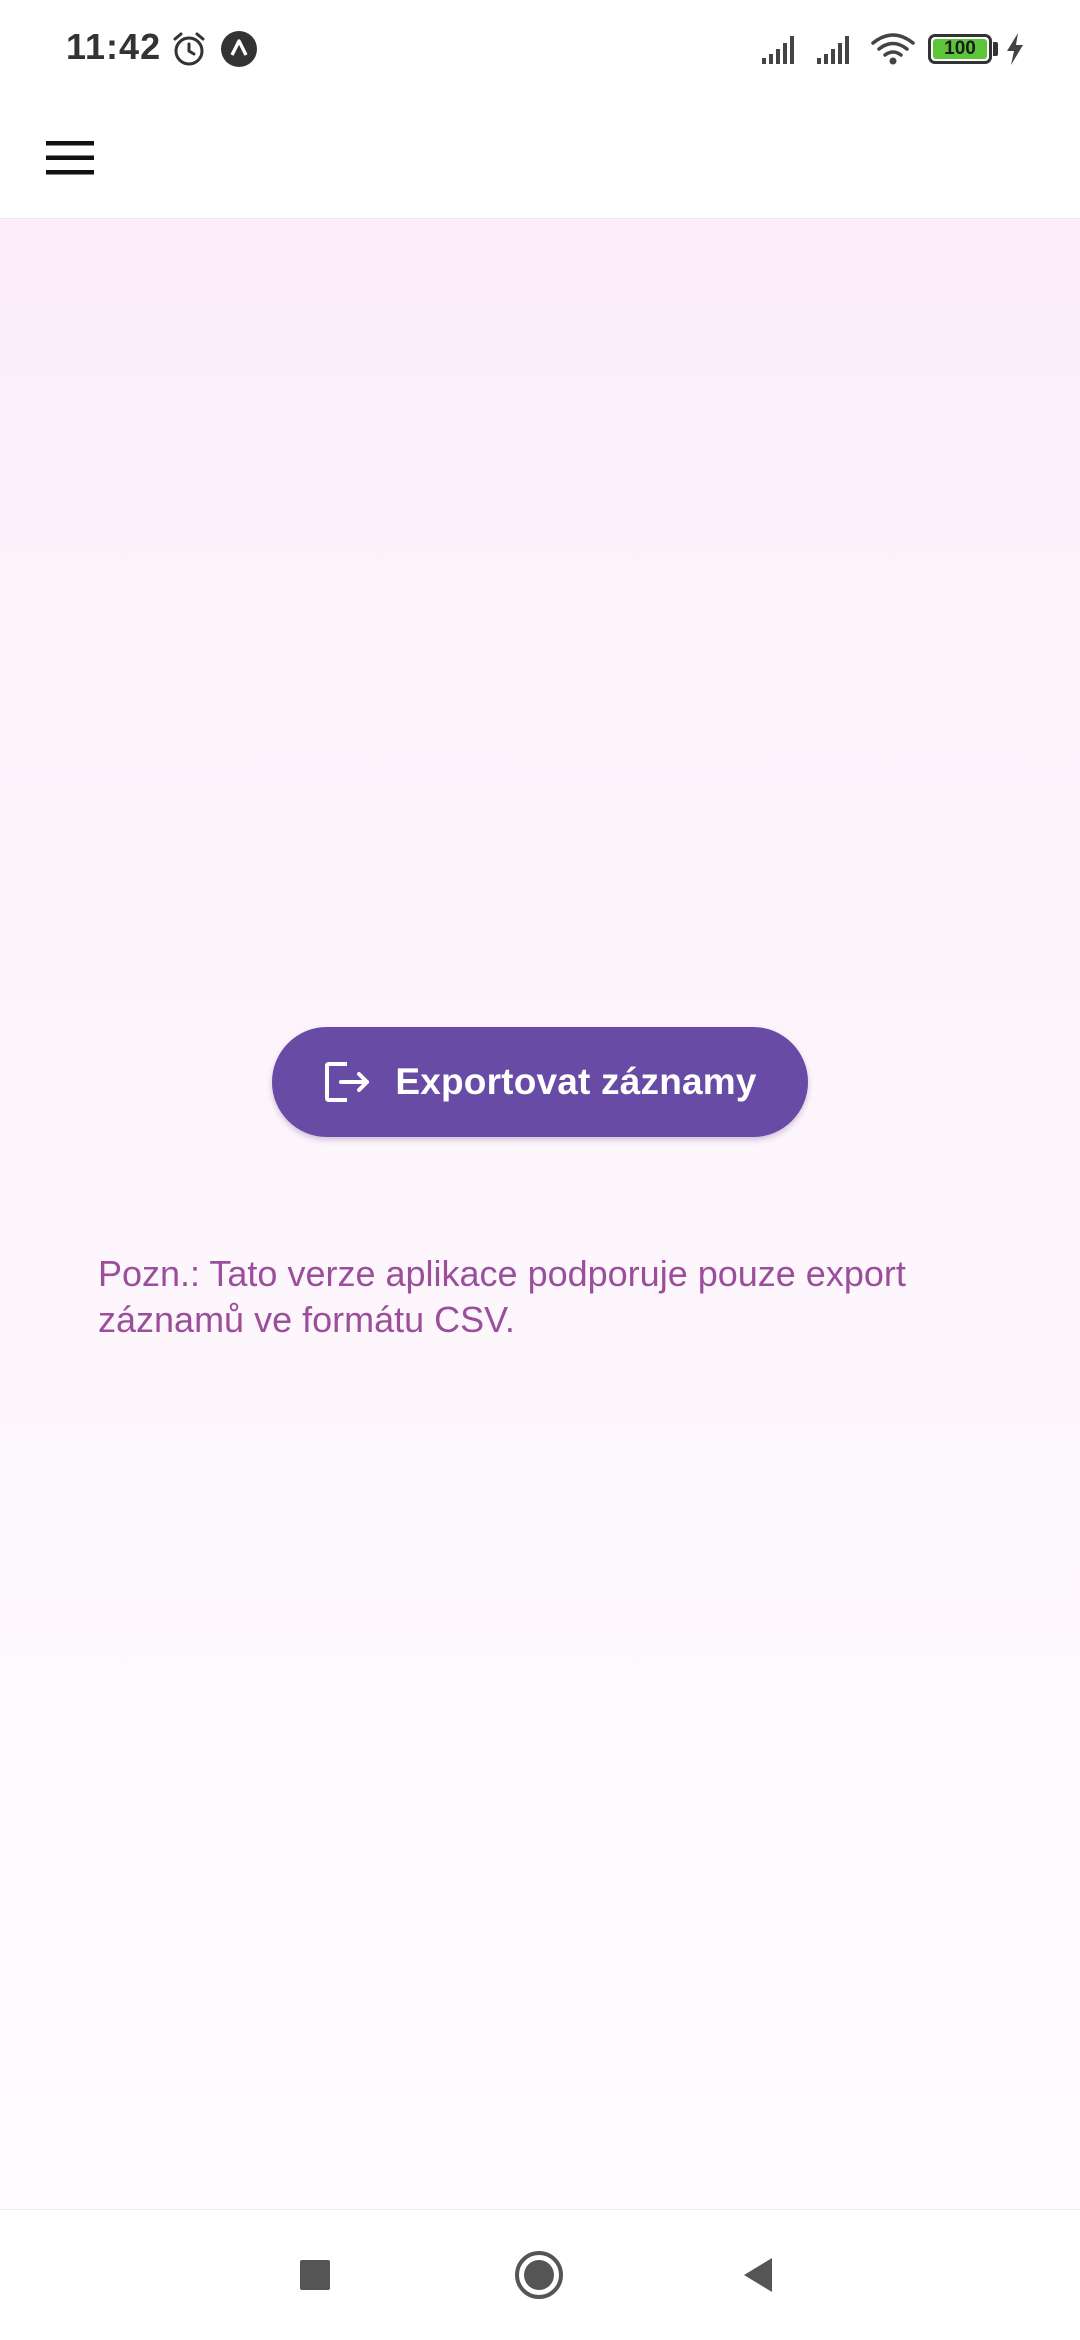  I want to click on battery-level: 100, so click(960, 48).